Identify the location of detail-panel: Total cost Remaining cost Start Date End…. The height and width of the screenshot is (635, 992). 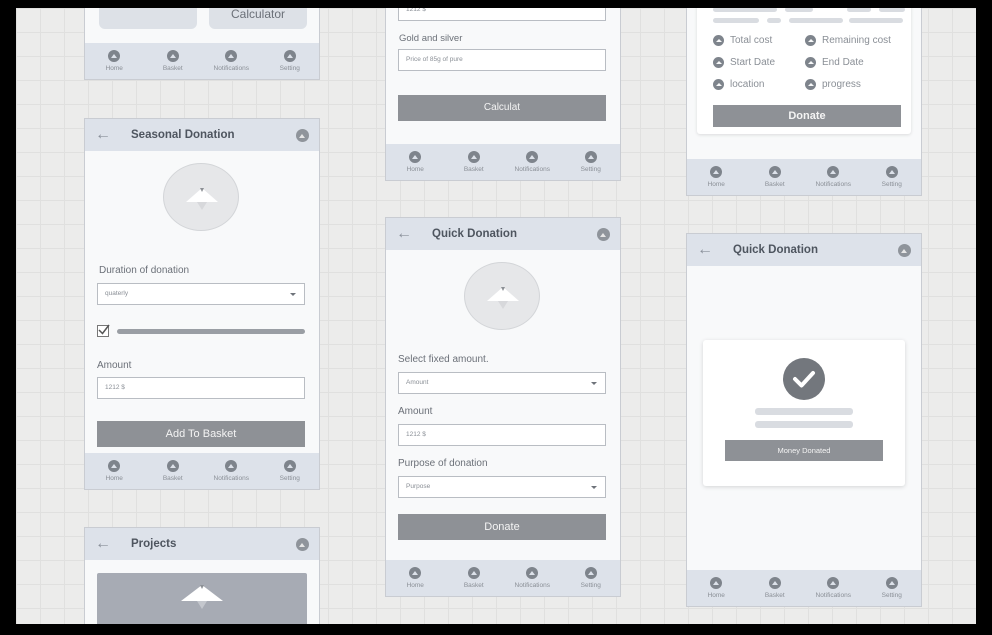
(804, 71).